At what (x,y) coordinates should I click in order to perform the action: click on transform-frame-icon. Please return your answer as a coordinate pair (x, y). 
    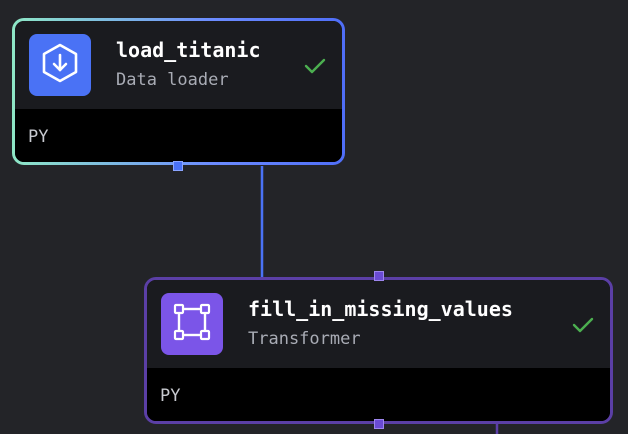
    Looking at the image, I should click on (192, 324).